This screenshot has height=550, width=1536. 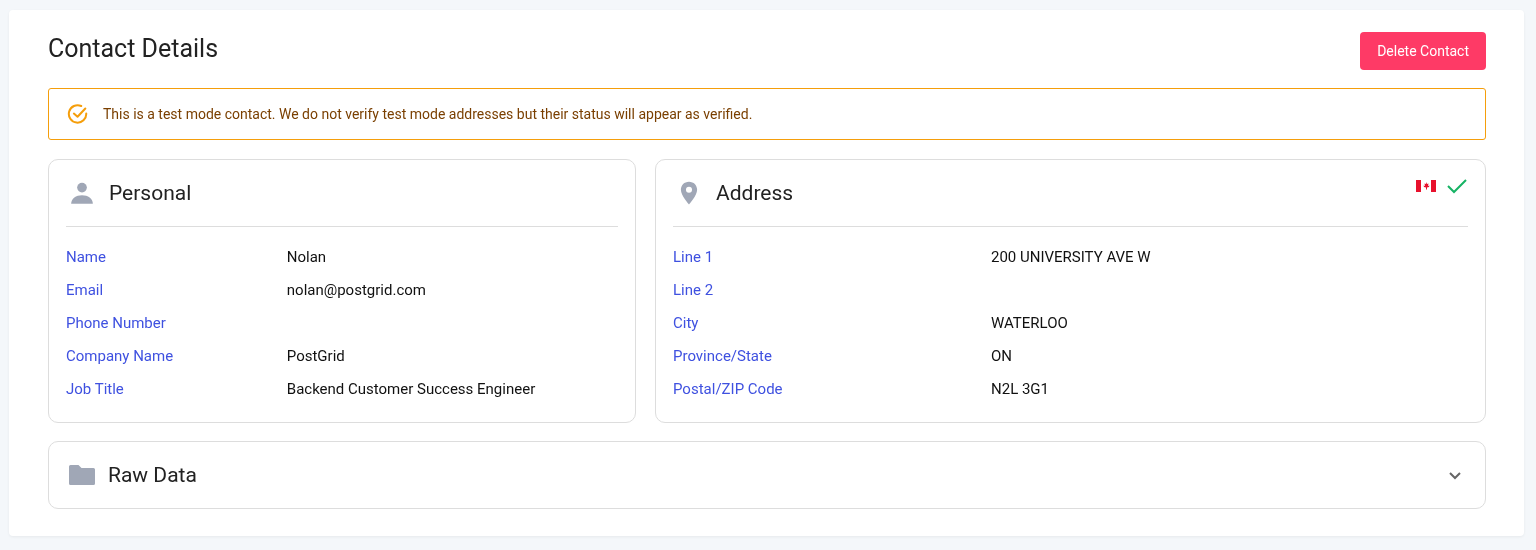 What do you see at coordinates (86, 257) in the screenshot?
I see `field-label: Name` at bounding box center [86, 257].